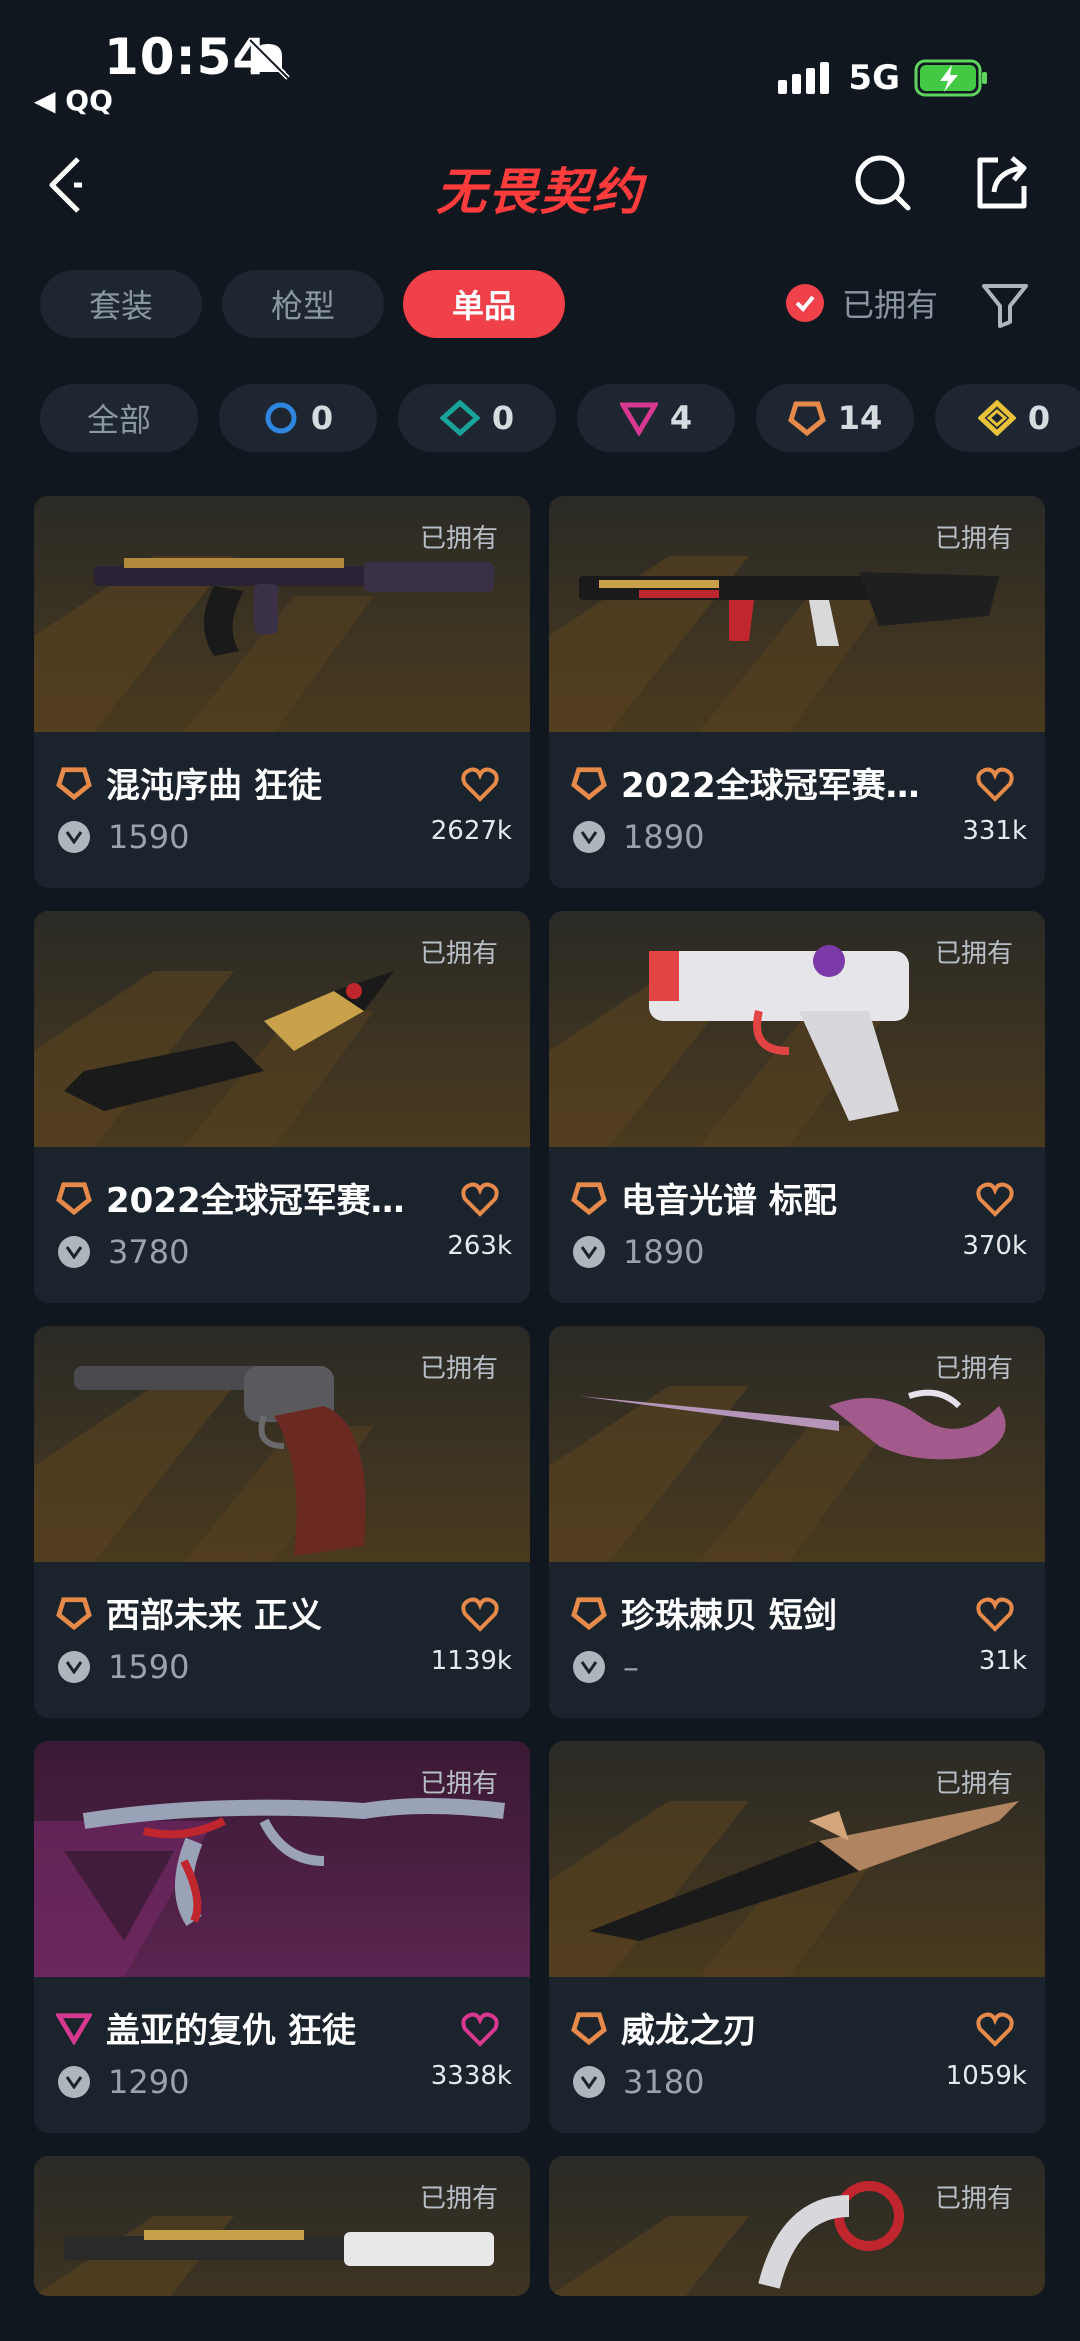 The image size is (1080, 2341). I want to click on item-card: 已拥有 西部未来 正义 1590 1139k, so click(282, 1522).